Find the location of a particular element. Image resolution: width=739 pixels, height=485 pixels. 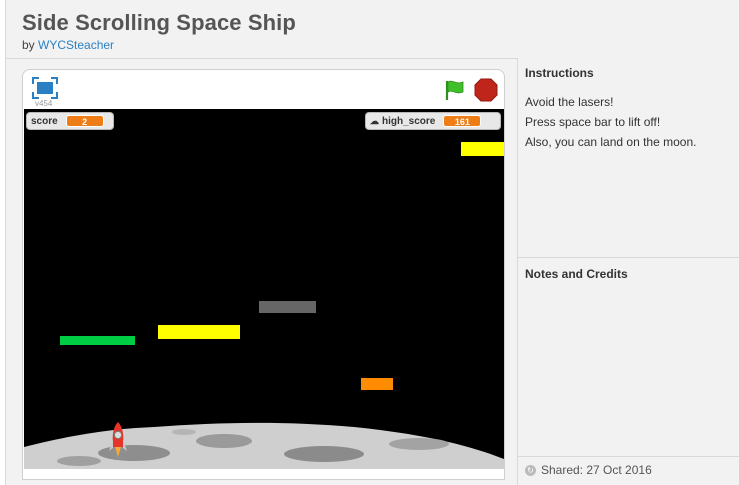

instruction-line: Press space bar to lift off! is located at coordinates (593, 122).